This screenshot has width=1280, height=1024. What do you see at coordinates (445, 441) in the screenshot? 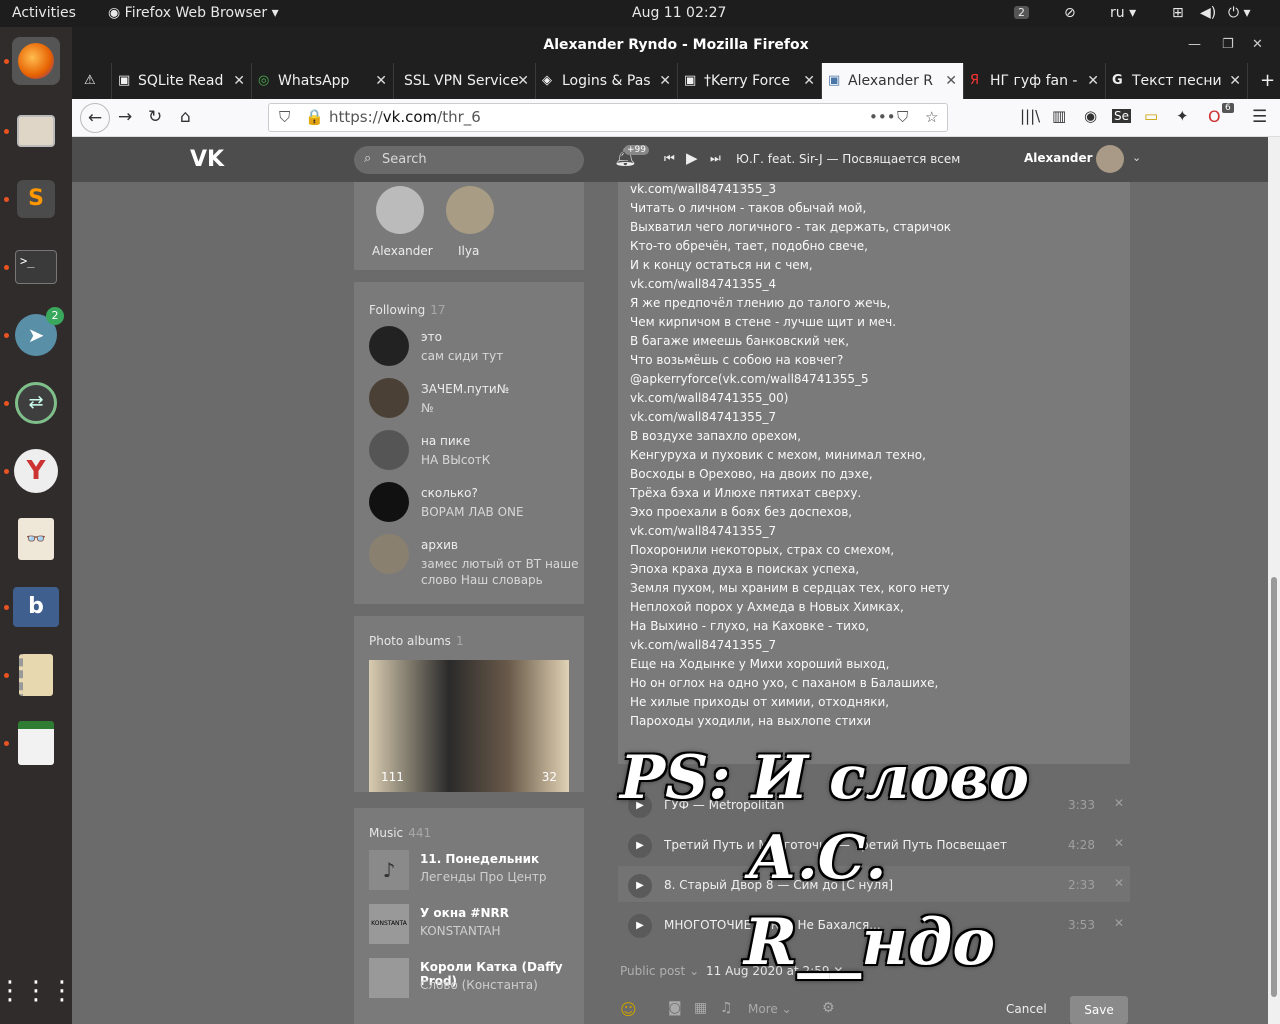
I see `community-name: на пике` at bounding box center [445, 441].